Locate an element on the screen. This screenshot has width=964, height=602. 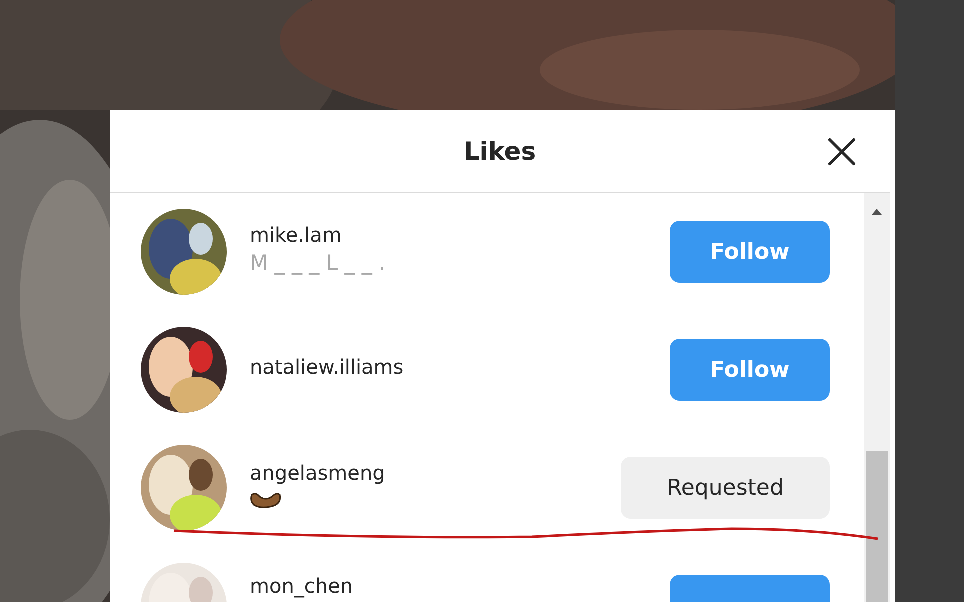
full-name: M _ _ _ L _ _ . is located at coordinates (318, 262).